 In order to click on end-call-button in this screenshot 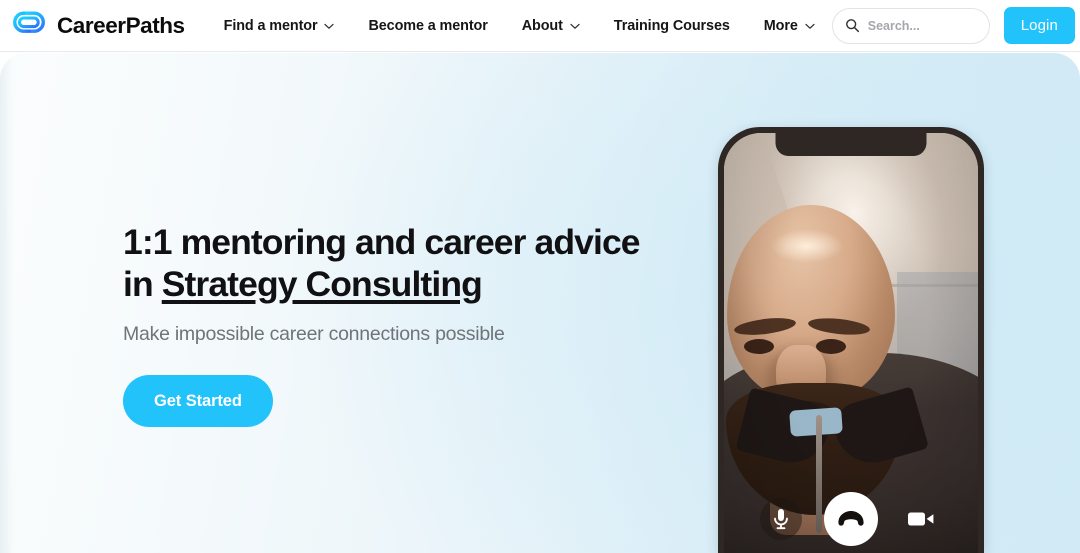, I will do `click(851, 519)`.